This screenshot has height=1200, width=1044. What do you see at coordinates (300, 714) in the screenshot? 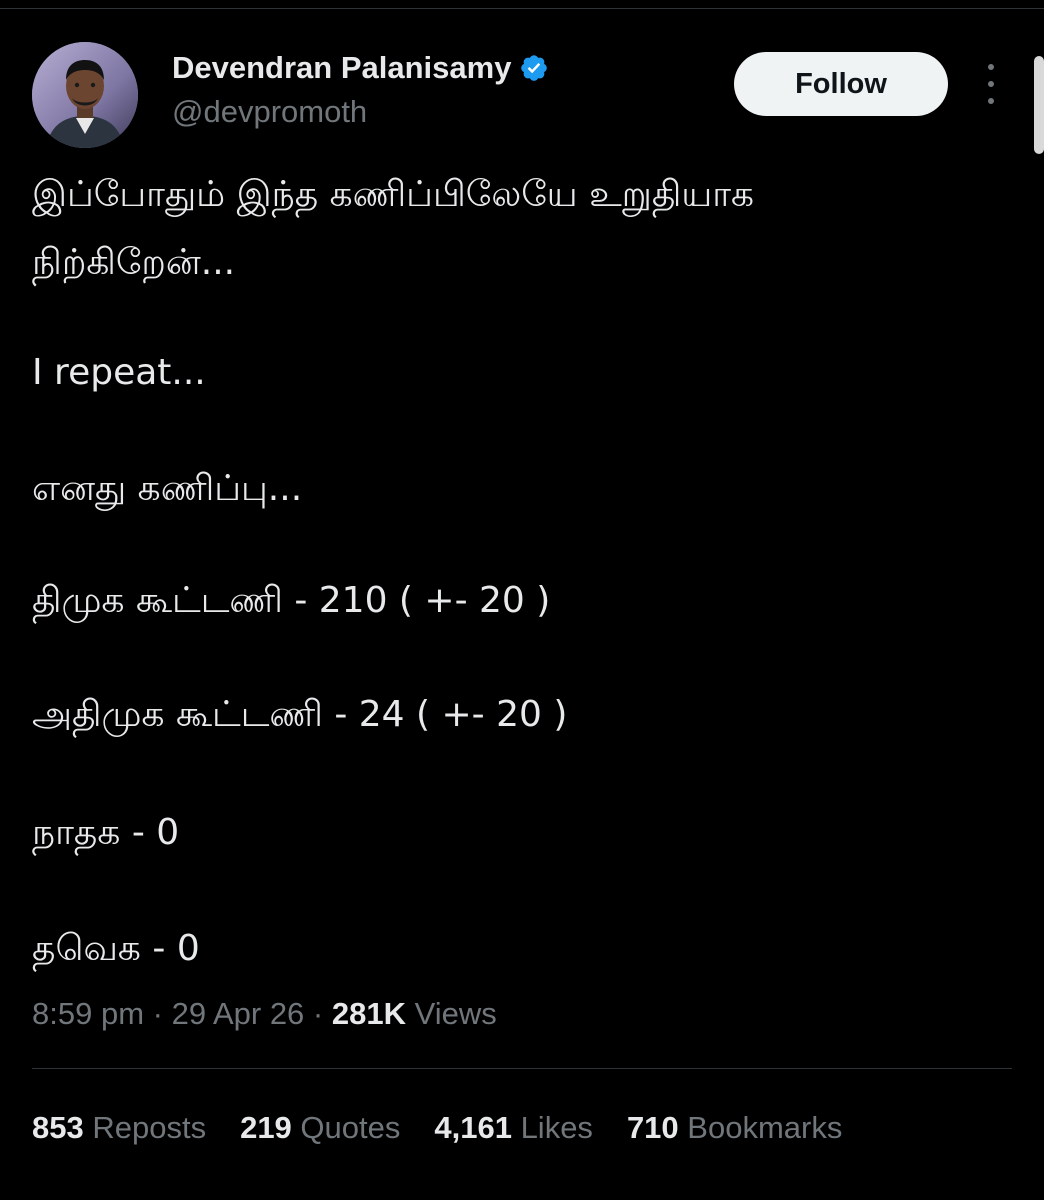
I see `tweet-text-line: அதிமுக கூட்டணி - 24 ( +- 20 )` at bounding box center [300, 714].